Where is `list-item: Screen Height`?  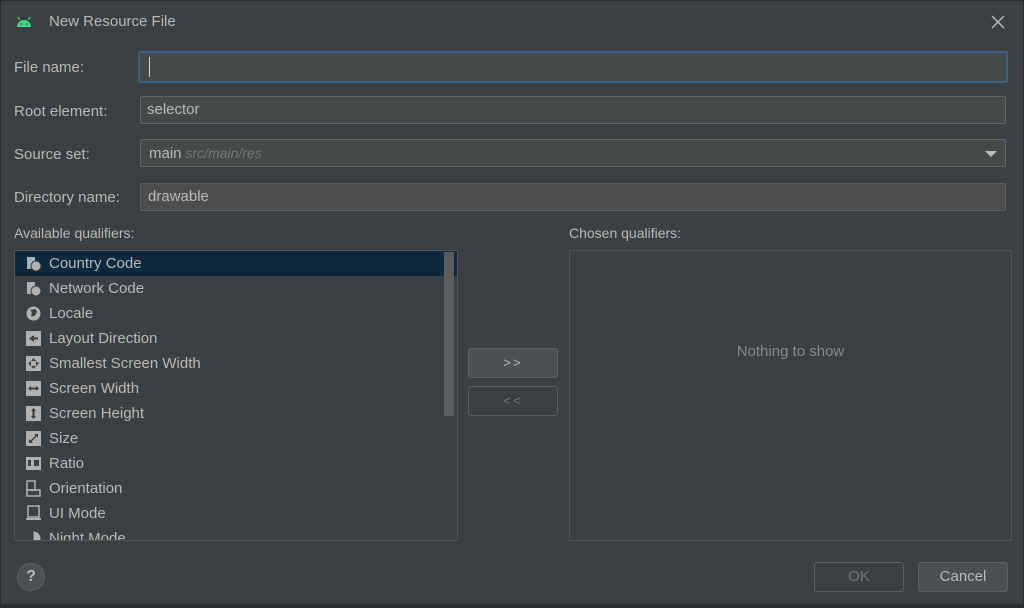
list-item: Screen Height is located at coordinates (236, 413).